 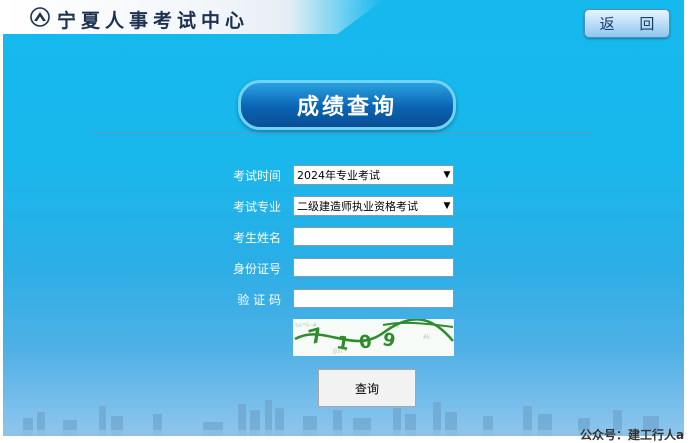 What do you see at coordinates (338, 175) in the screenshot?
I see `exam-time-value: 2024年专业考试` at bounding box center [338, 175].